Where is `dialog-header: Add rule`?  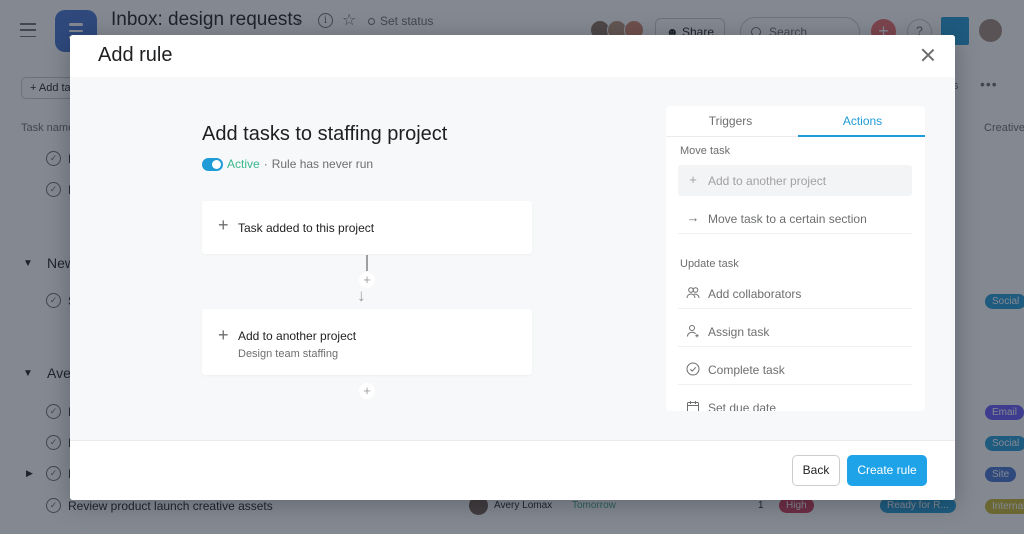
dialog-header: Add rule is located at coordinates (512, 56).